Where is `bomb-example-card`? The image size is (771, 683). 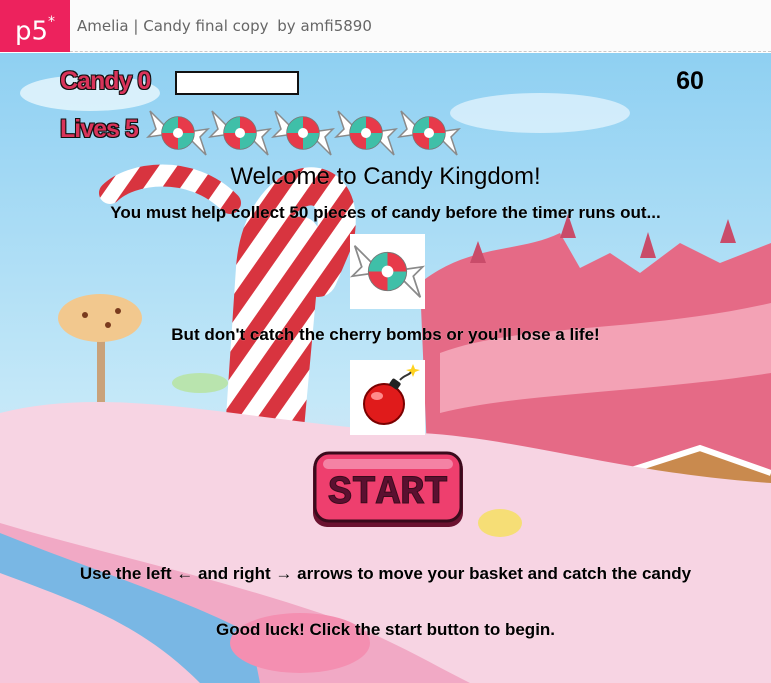
bomb-example-card is located at coordinates (387, 397).